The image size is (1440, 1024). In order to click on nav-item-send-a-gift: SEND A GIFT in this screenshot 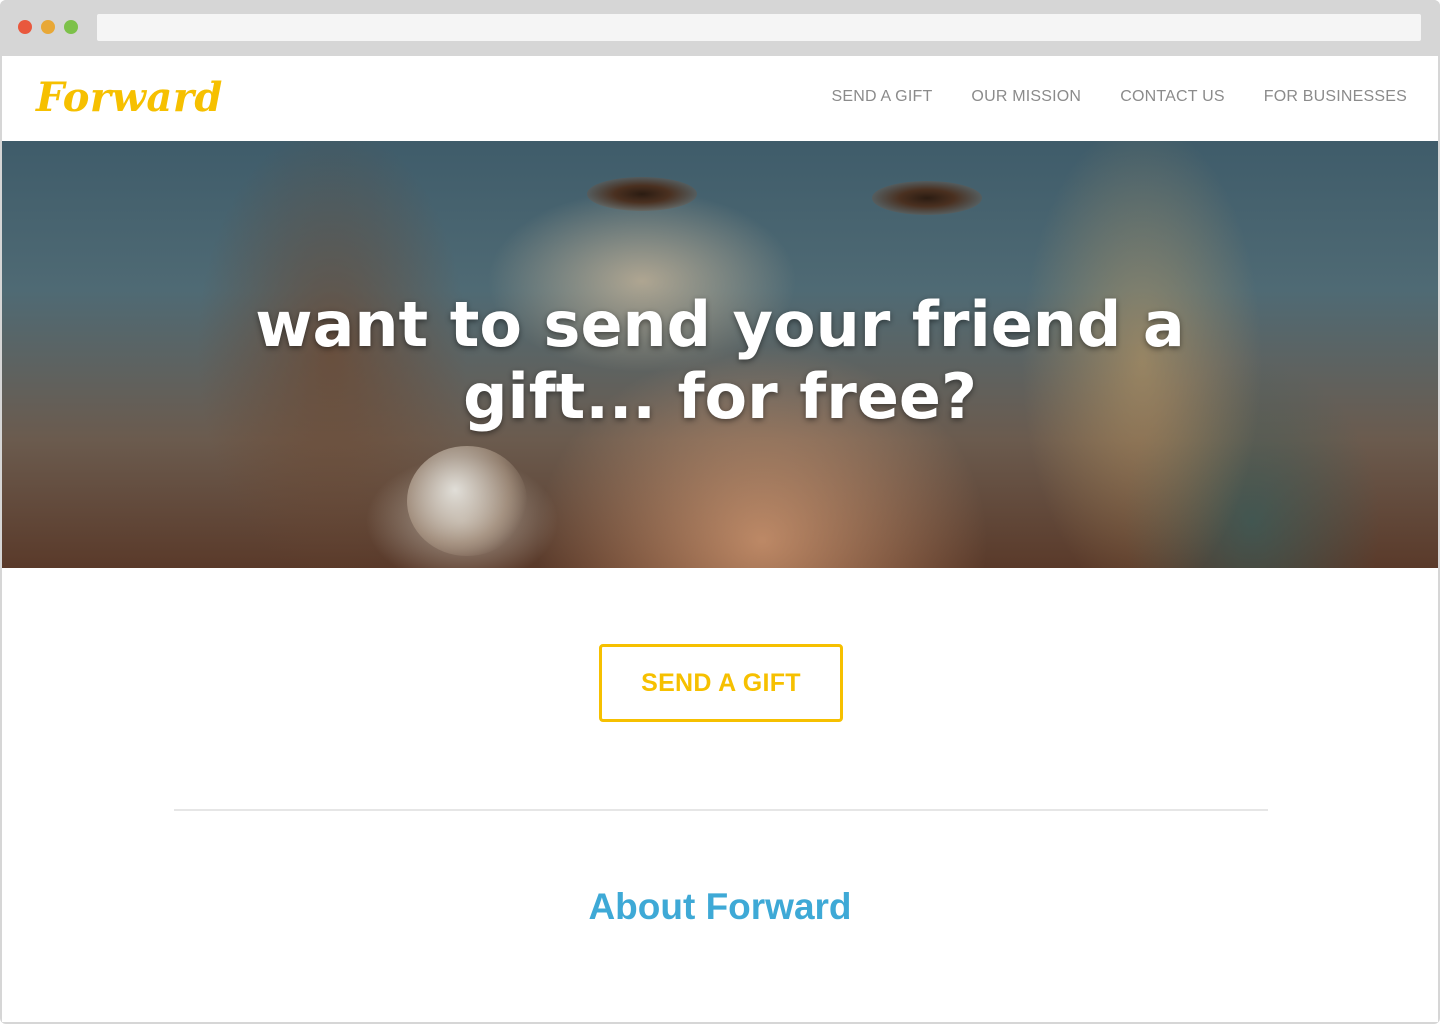, I will do `click(882, 97)`.